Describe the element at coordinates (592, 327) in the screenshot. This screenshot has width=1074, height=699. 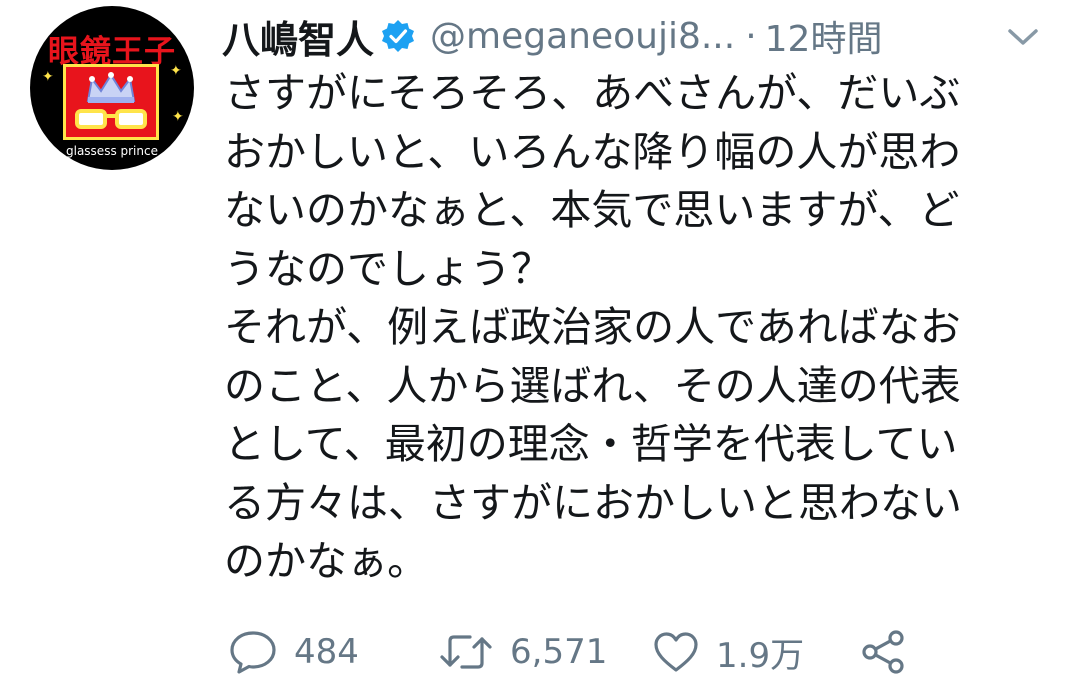
I see `tweet-text-line: それが、例えば政治家の人であればなお` at that location.